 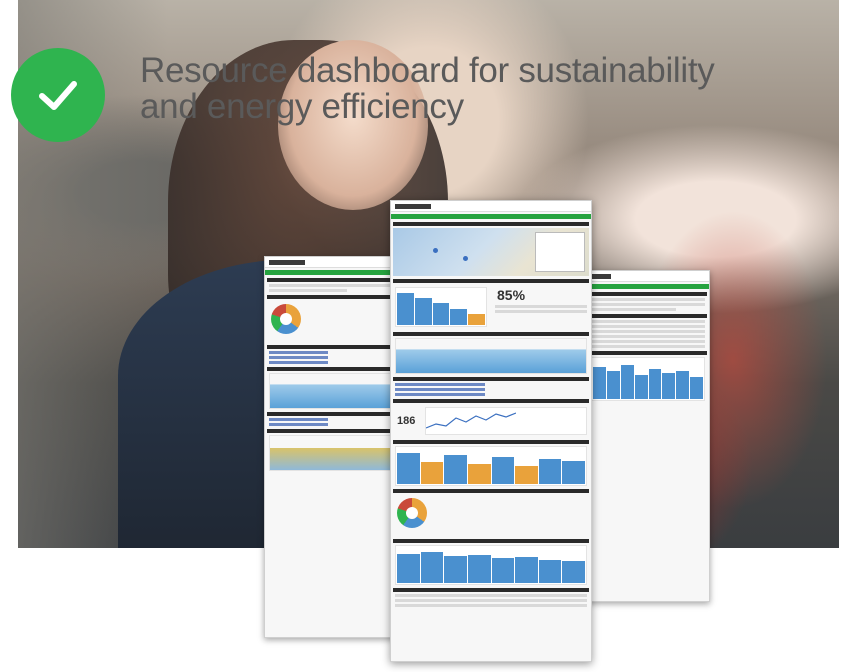 I want to click on check-icon, so click(x=58, y=95).